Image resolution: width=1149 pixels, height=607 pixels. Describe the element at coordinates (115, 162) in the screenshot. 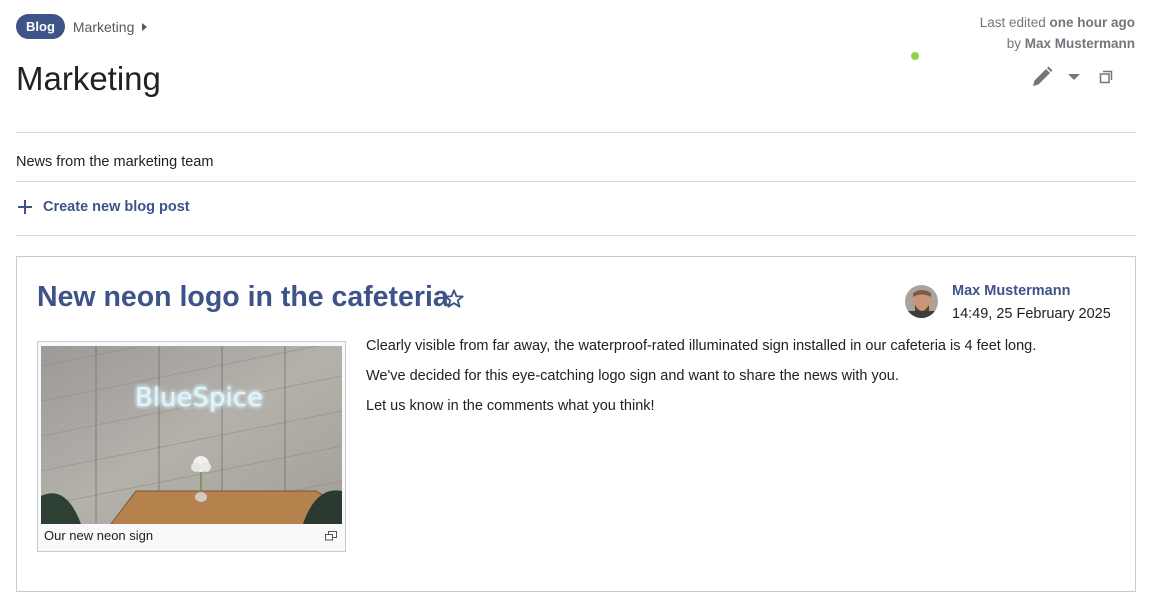

I see `page-description: News from the marketing team` at that location.